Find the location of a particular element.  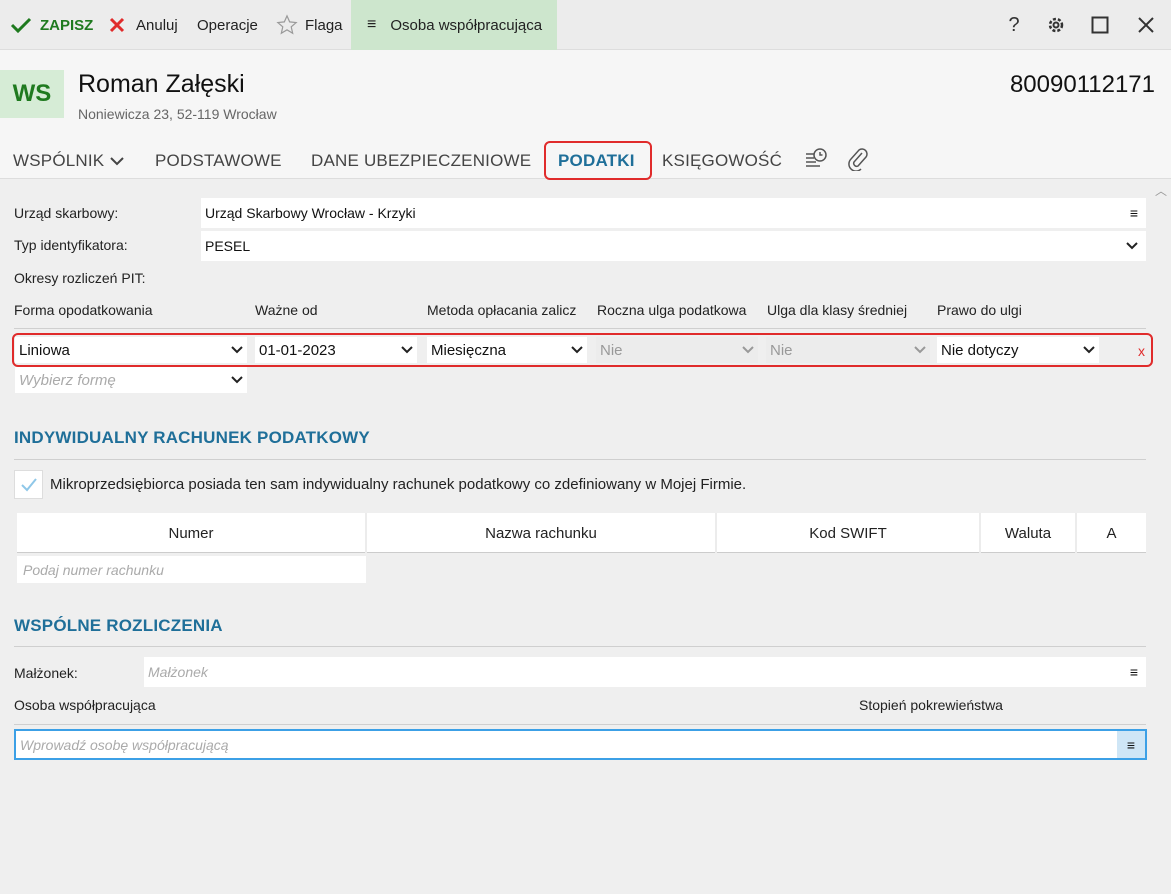

col-metoda: Metoda opłacania zalicz is located at coordinates (502, 310).